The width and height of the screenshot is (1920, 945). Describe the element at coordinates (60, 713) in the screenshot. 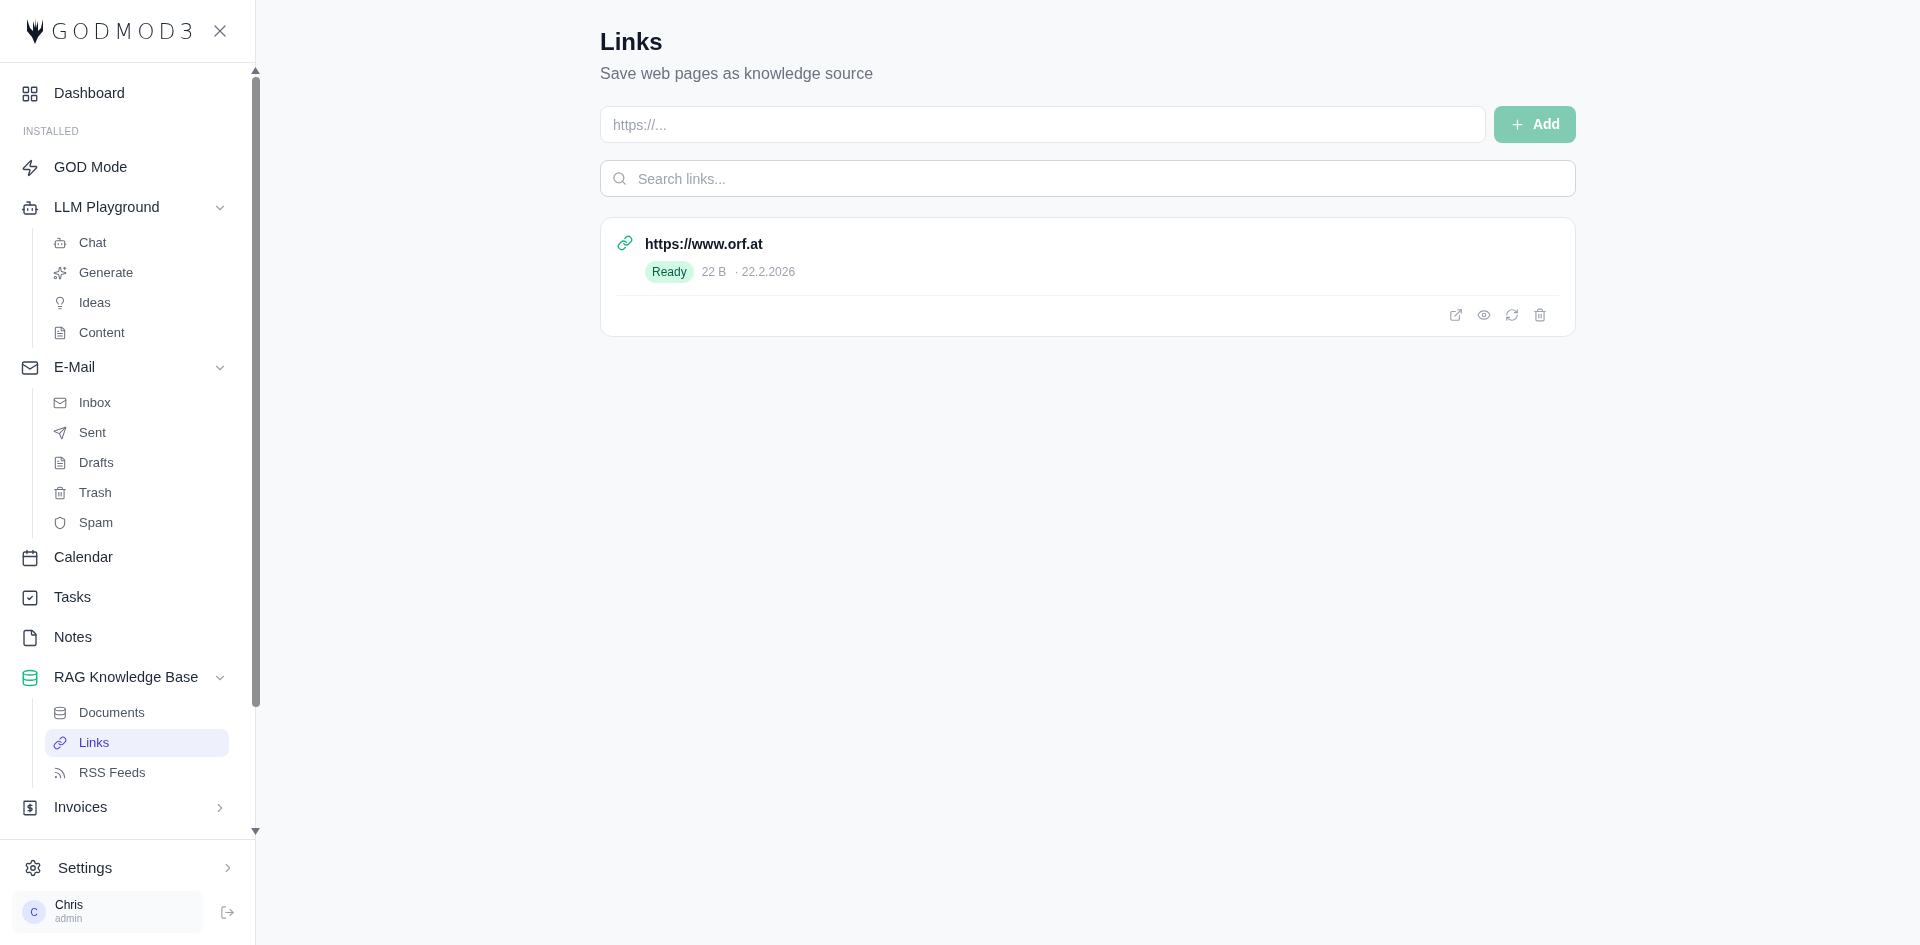

I see `database-icon` at that location.